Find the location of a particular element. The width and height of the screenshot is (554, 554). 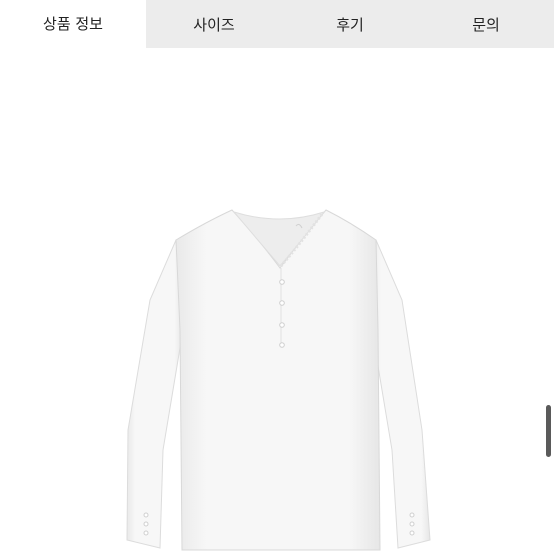

tab-product-info: 상품 정보 is located at coordinates (73, 24).